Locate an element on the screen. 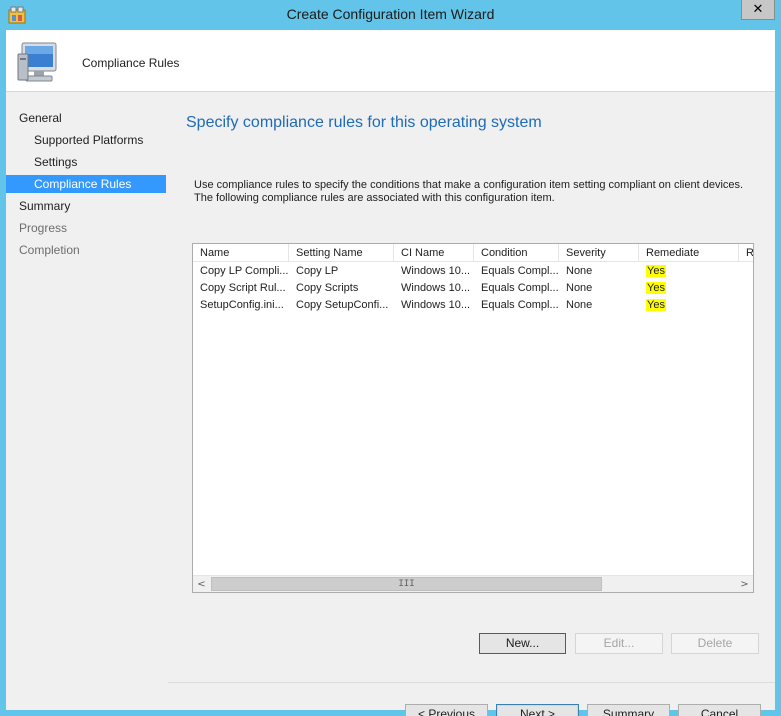  close-icon: ✕ is located at coordinates (758, 9).